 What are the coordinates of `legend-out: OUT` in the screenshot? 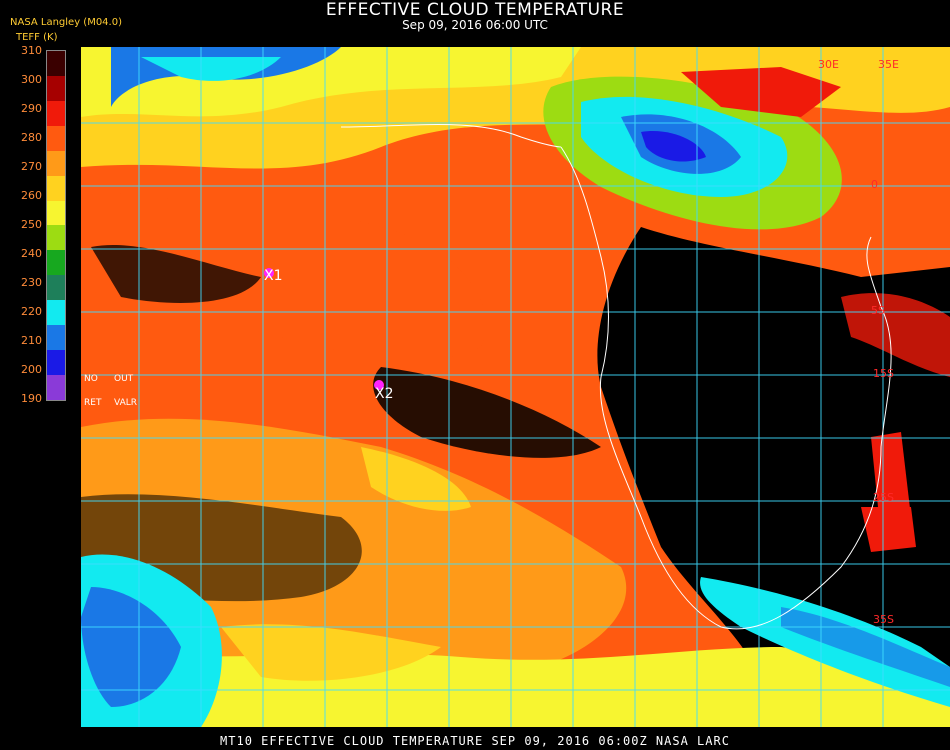 It's located at (124, 379).